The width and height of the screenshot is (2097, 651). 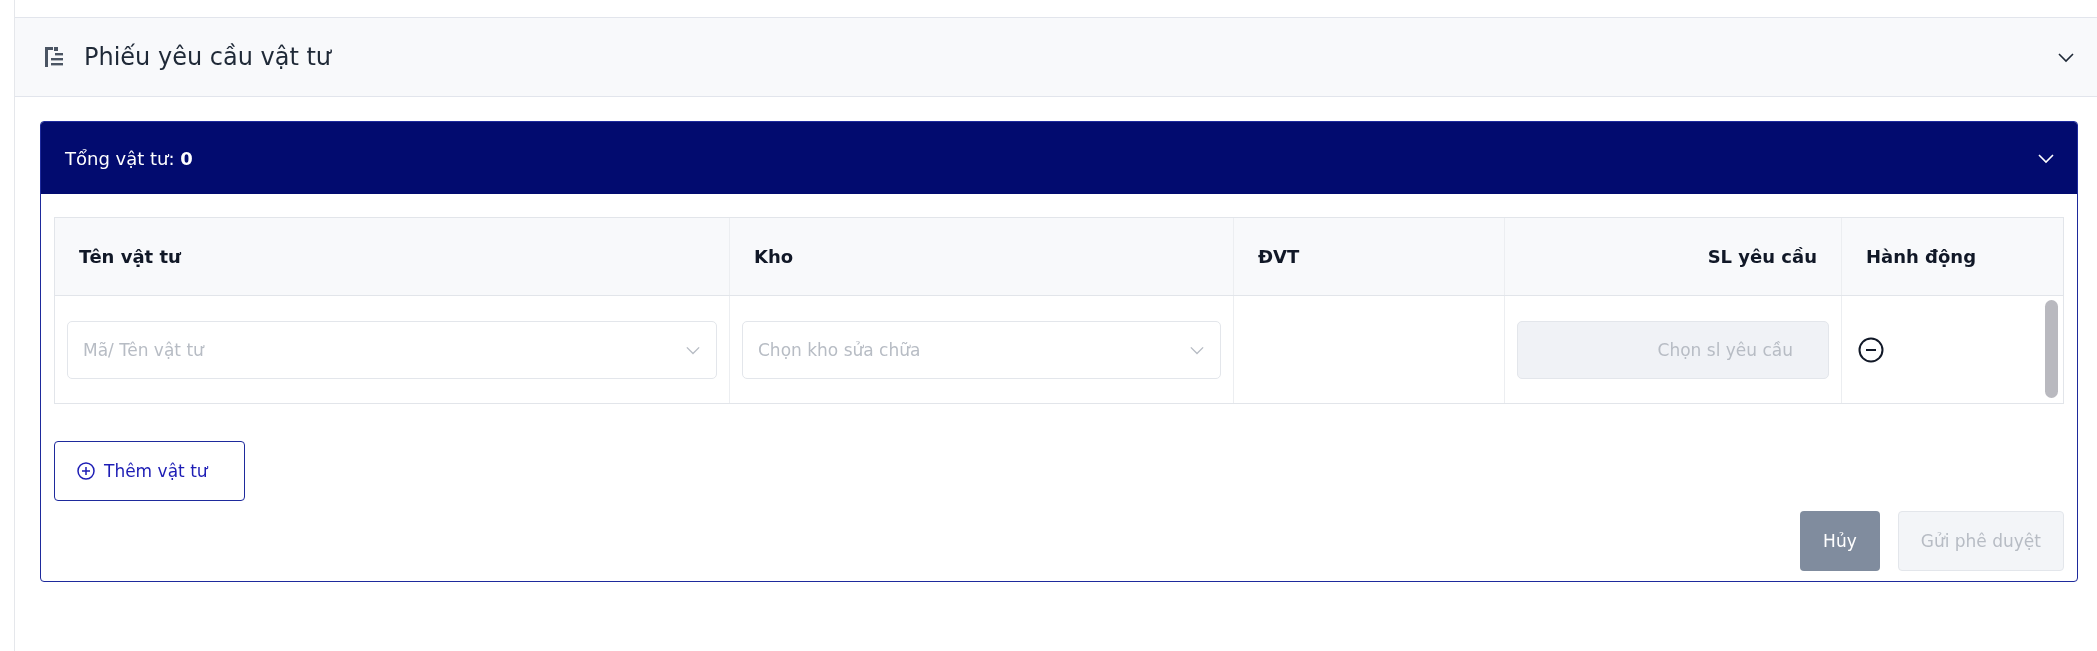 What do you see at coordinates (1871, 349) in the screenshot?
I see `remove-icon` at bounding box center [1871, 349].